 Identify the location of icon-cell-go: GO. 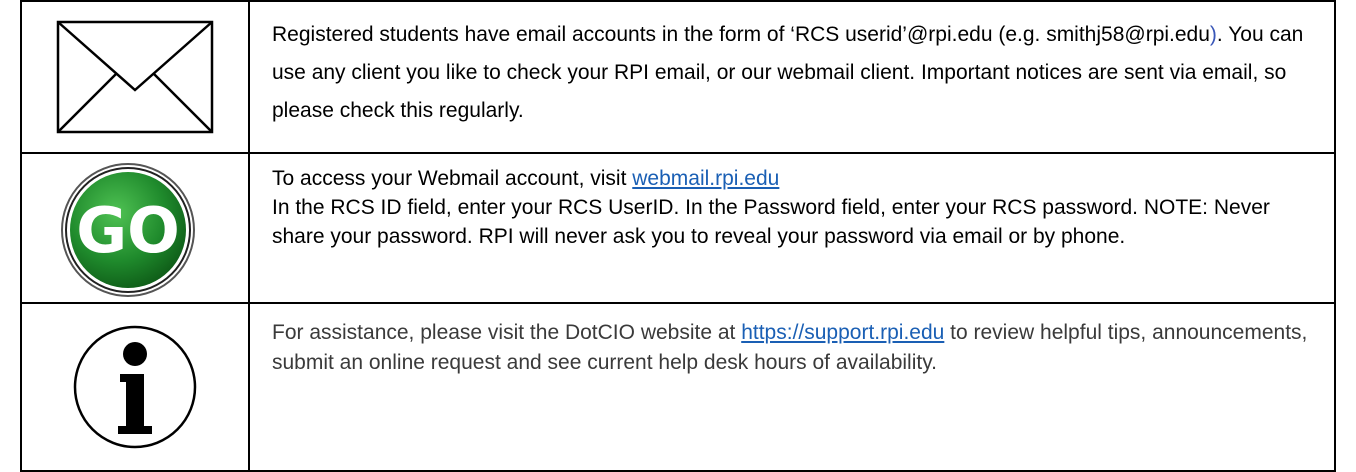
(136, 228).